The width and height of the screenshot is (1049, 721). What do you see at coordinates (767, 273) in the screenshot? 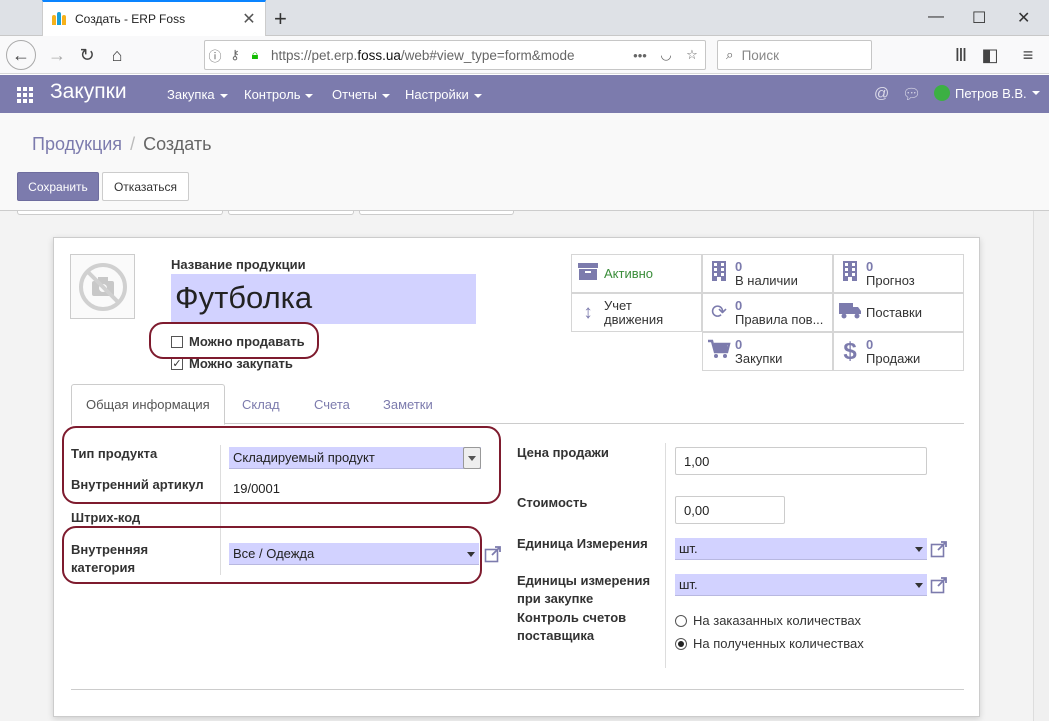
I see `on-hand-stat-button: 0В наличии` at bounding box center [767, 273].